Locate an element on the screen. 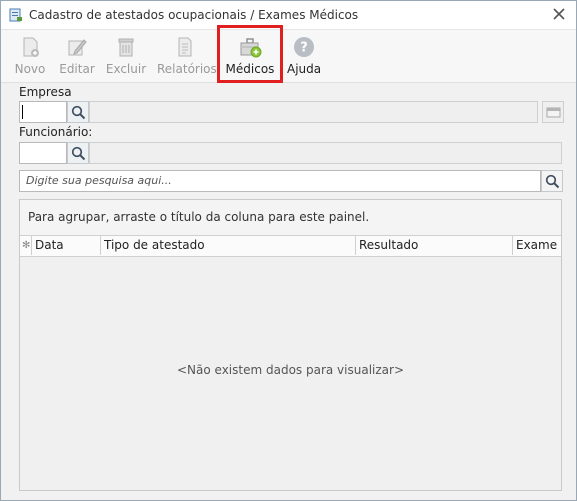 Image resolution: width=577 pixels, height=501 pixels. funcionario-search-button is located at coordinates (78, 153).